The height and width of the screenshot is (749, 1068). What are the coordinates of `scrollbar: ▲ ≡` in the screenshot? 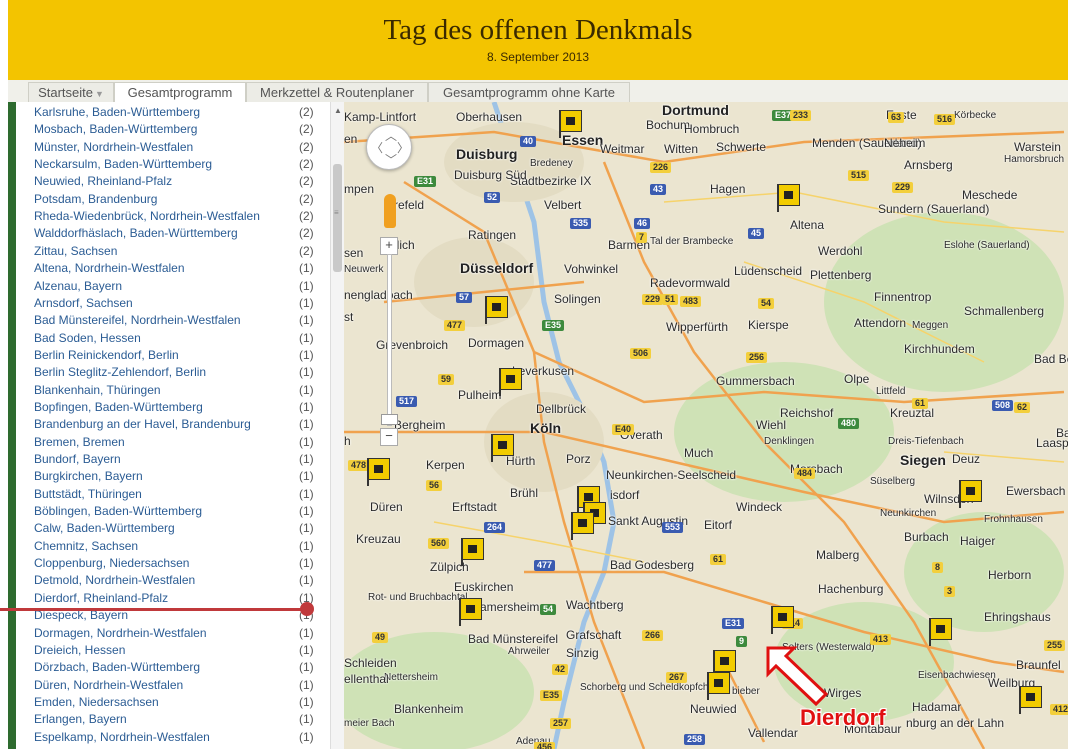 It's located at (337, 425).